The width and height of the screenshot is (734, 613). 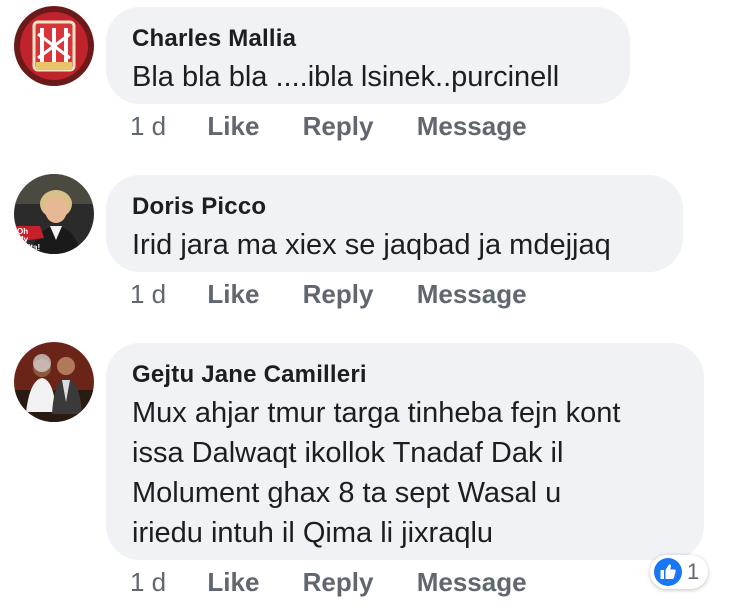 What do you see at coordinates (693, 571) in the screenshot?
I see `reaction-count: 1` at bounding box center [693, 571].